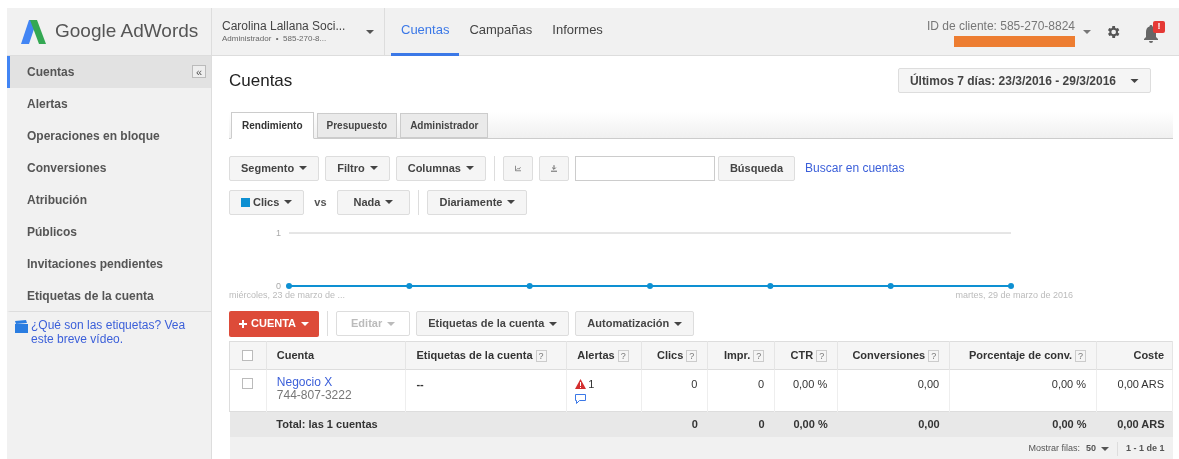 The width and height of the screenshot is (1179, 459). I want to click on column-header: Clics ?, so click(674, 355).